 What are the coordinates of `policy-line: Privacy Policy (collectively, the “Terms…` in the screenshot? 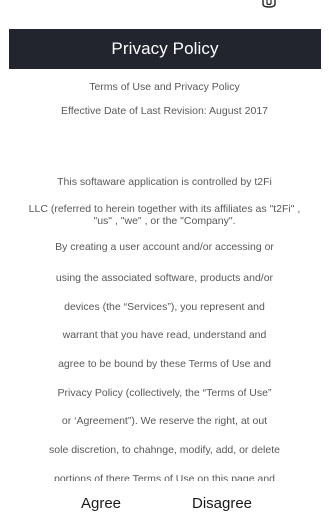 It's located at (164, 393).